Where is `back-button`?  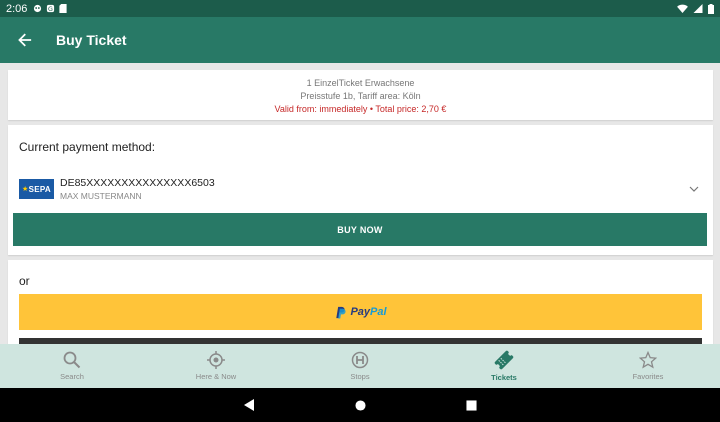
back-button is located at coordinates (25, 40).